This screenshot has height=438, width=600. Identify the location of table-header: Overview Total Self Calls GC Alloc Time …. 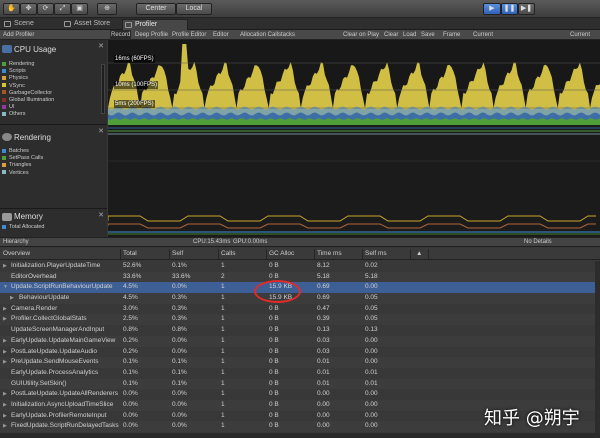
(300, 254).